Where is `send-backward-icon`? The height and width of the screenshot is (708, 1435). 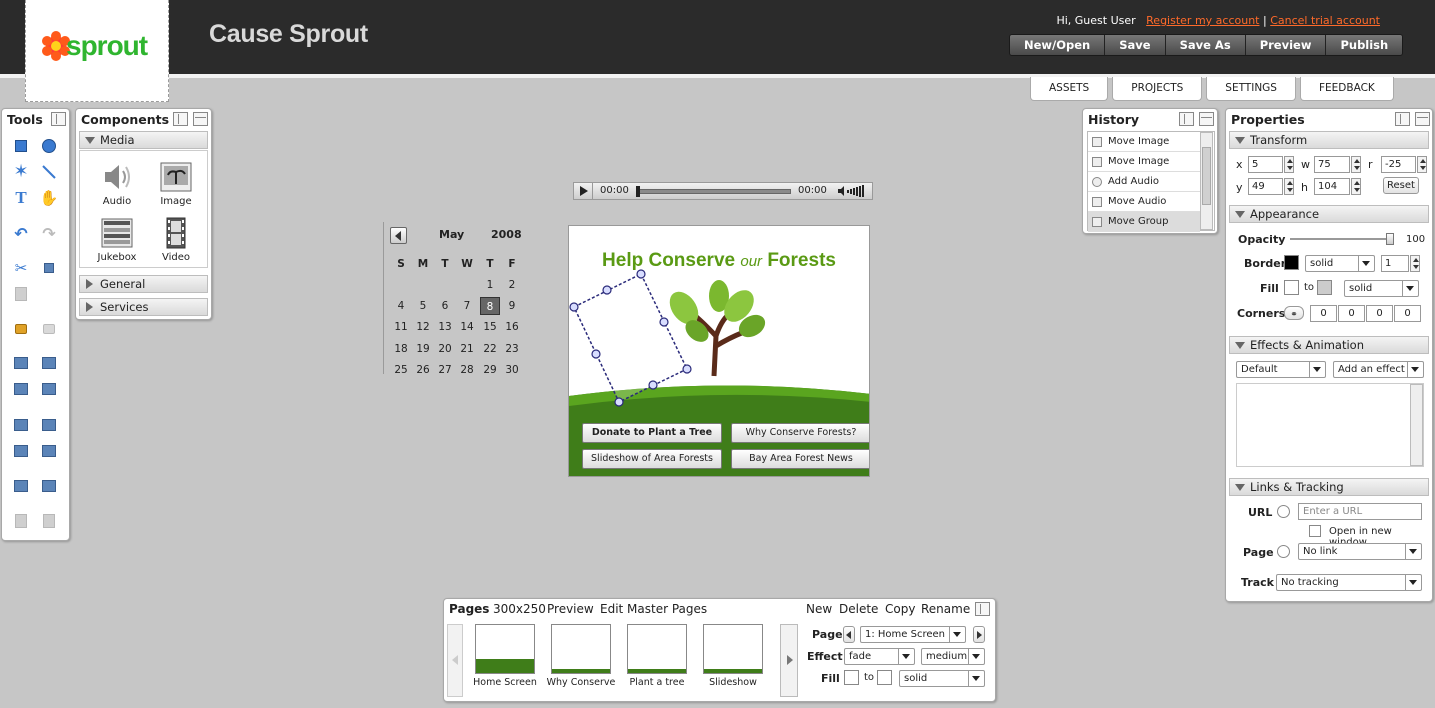
send-backward-icon is located at coordinates (49, 389).